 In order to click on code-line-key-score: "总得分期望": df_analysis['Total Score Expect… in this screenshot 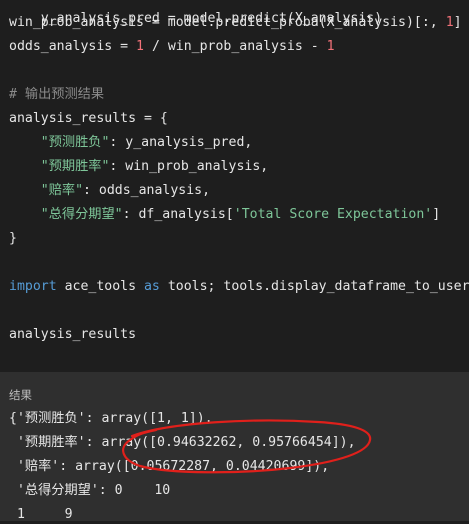, I will do `click(240, 214)`.